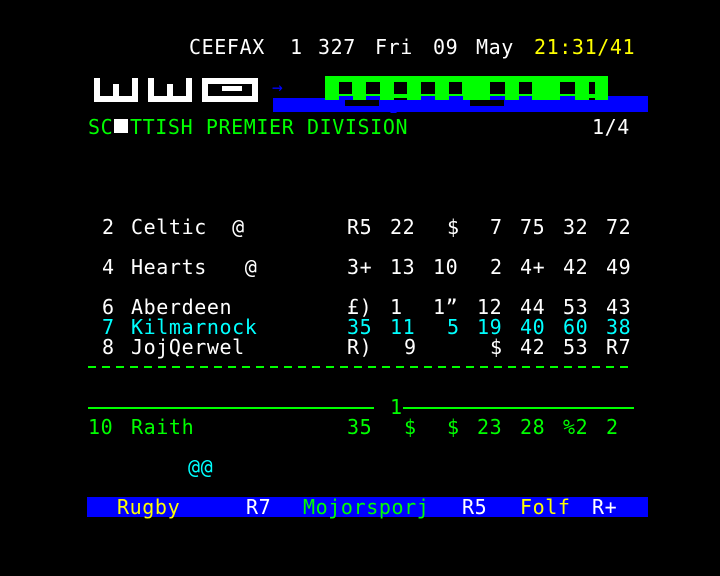  I want to click on row-team: JojQerwel, so click(188, 347).